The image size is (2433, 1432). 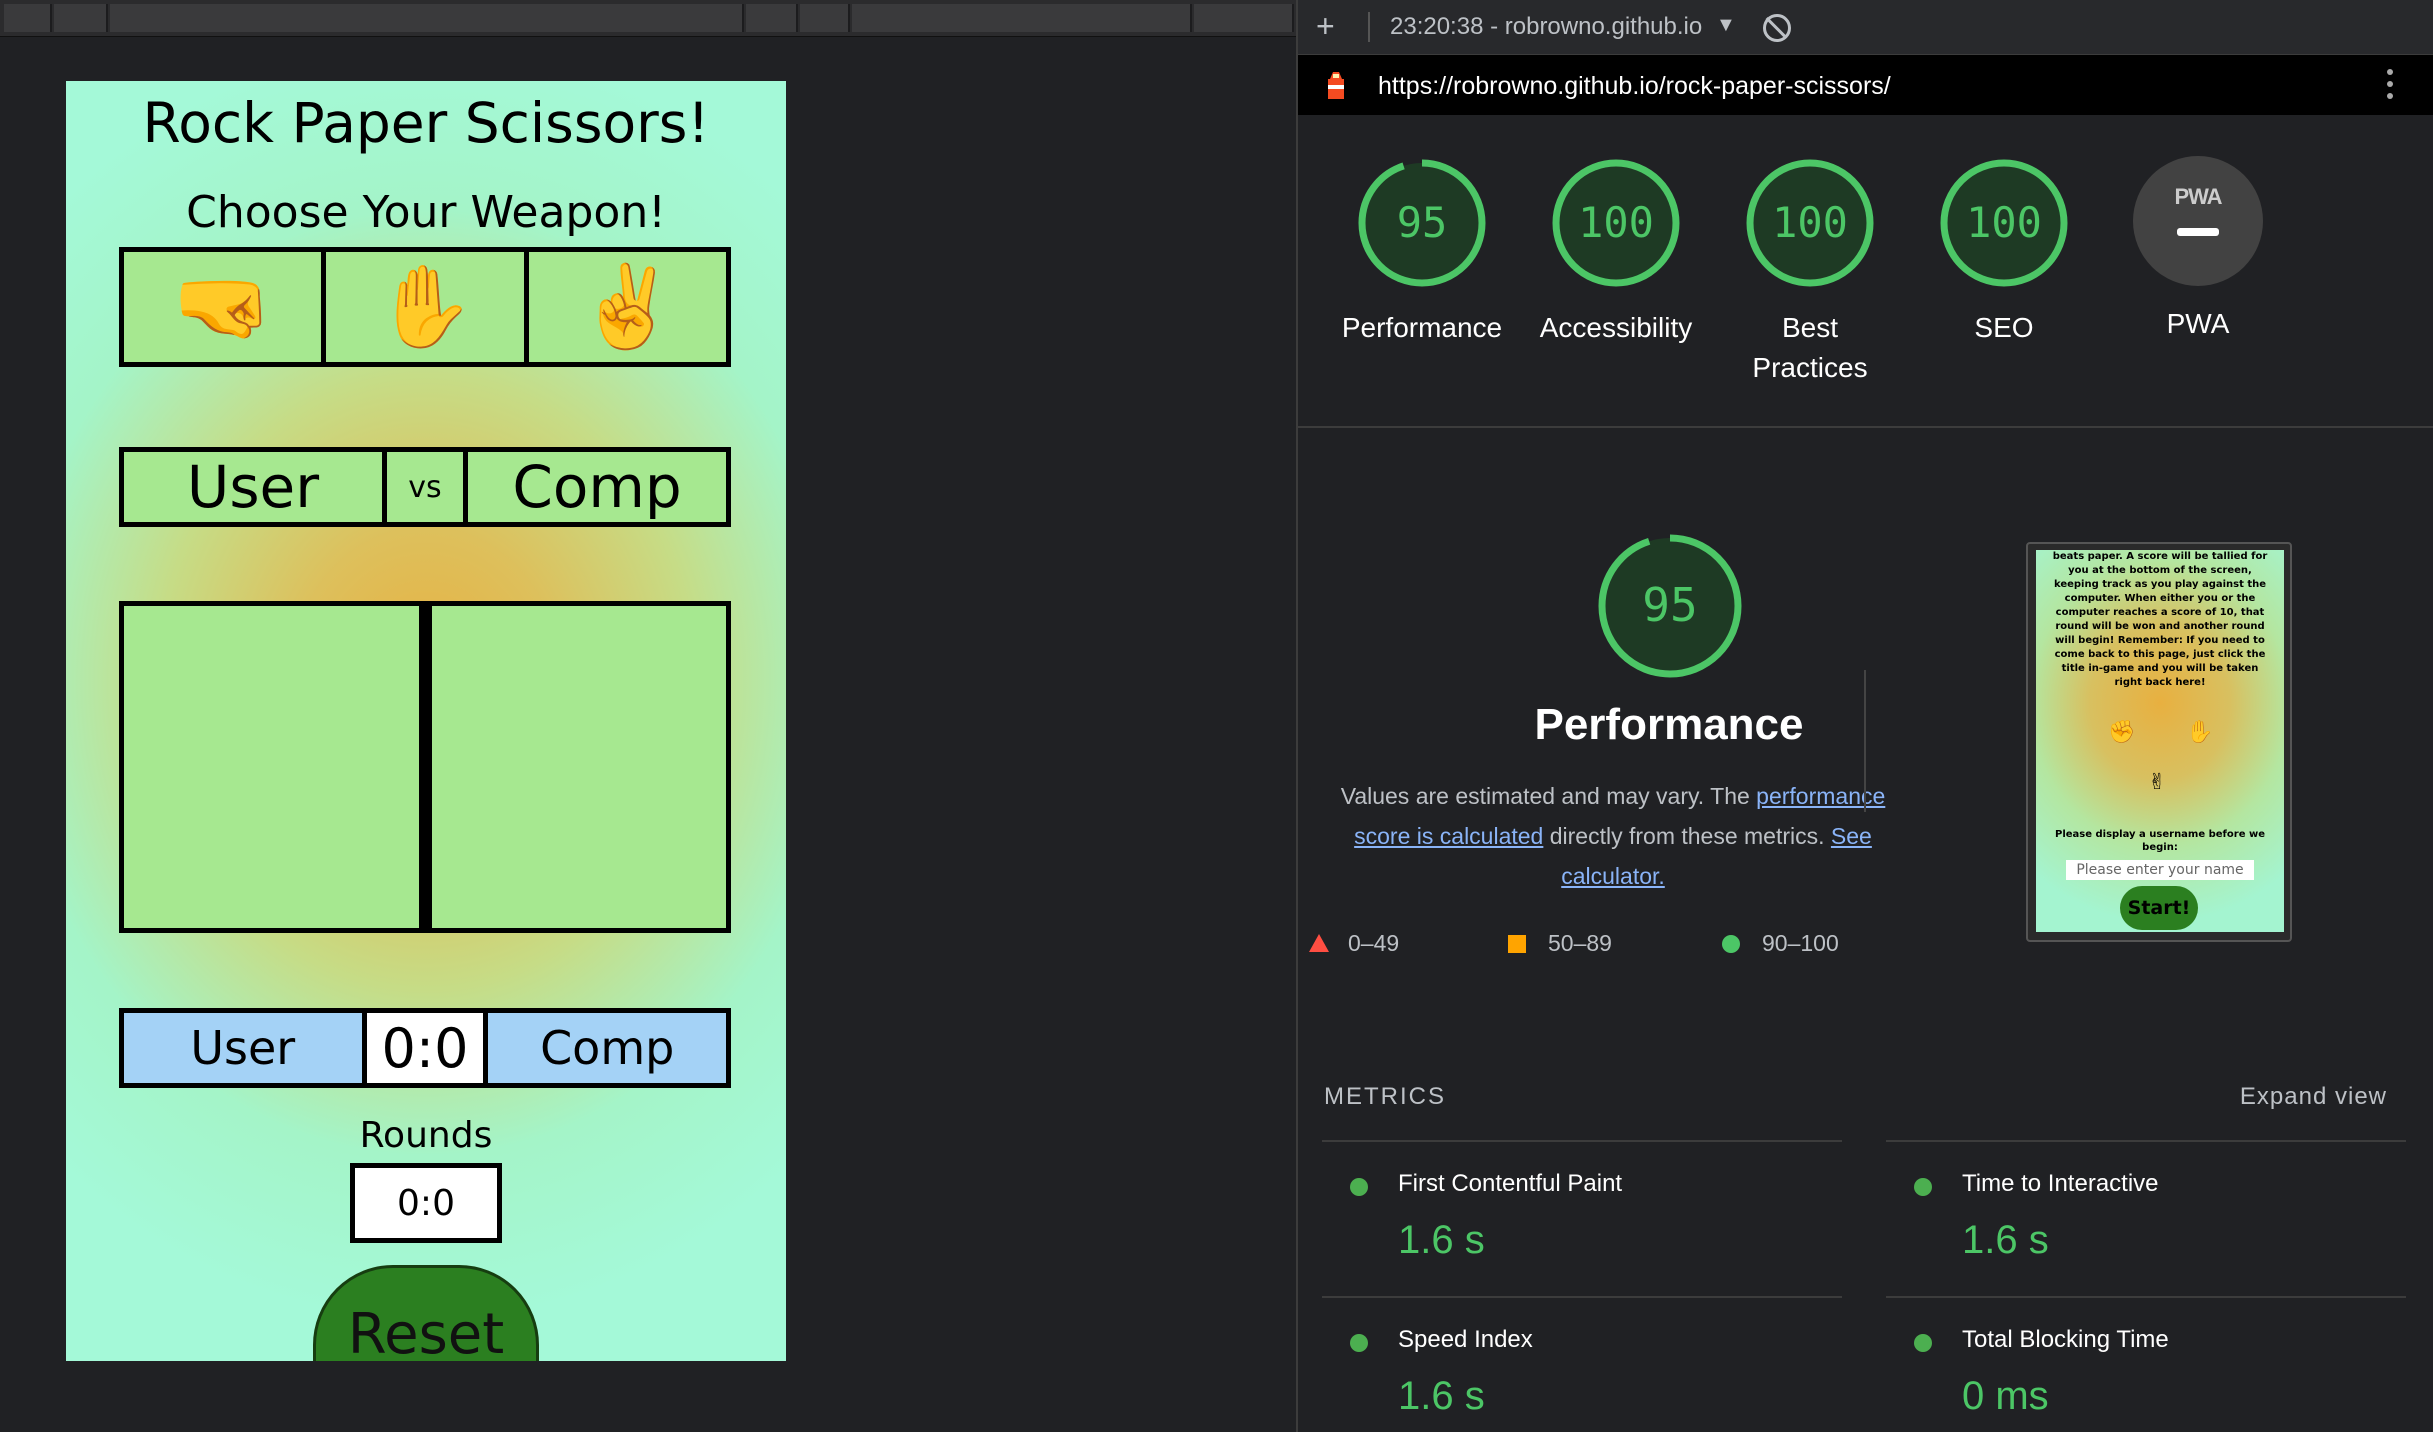 I want to click on performance-score: 95, so click(x=1669, y=605).